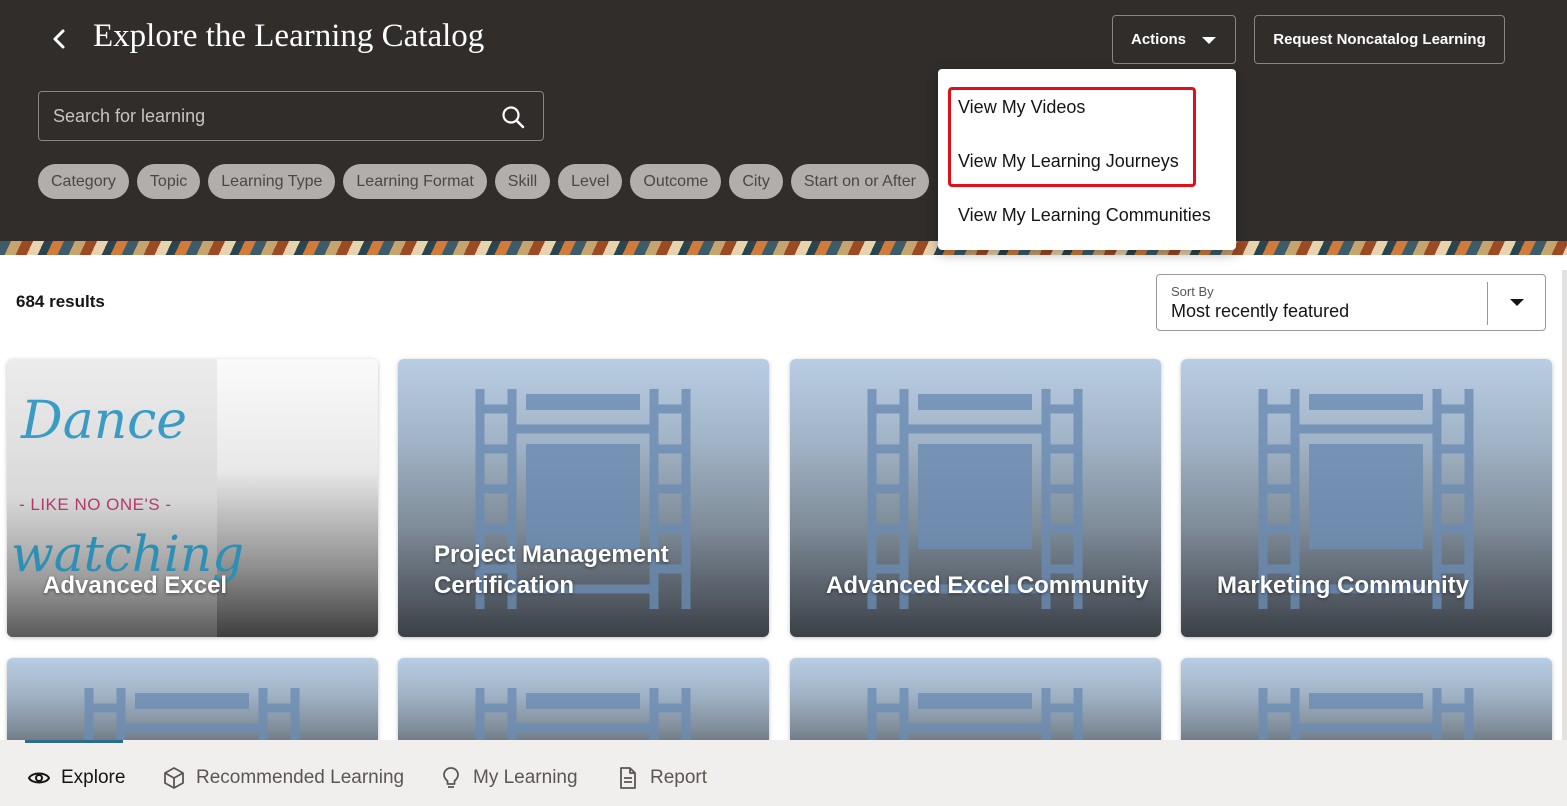 The height and width of the screenshot is (806, 1567). What do you see at coordinates (451, 777) in the screenshot?
I see `lightbulb-icon` at bounding box center [451, 777].